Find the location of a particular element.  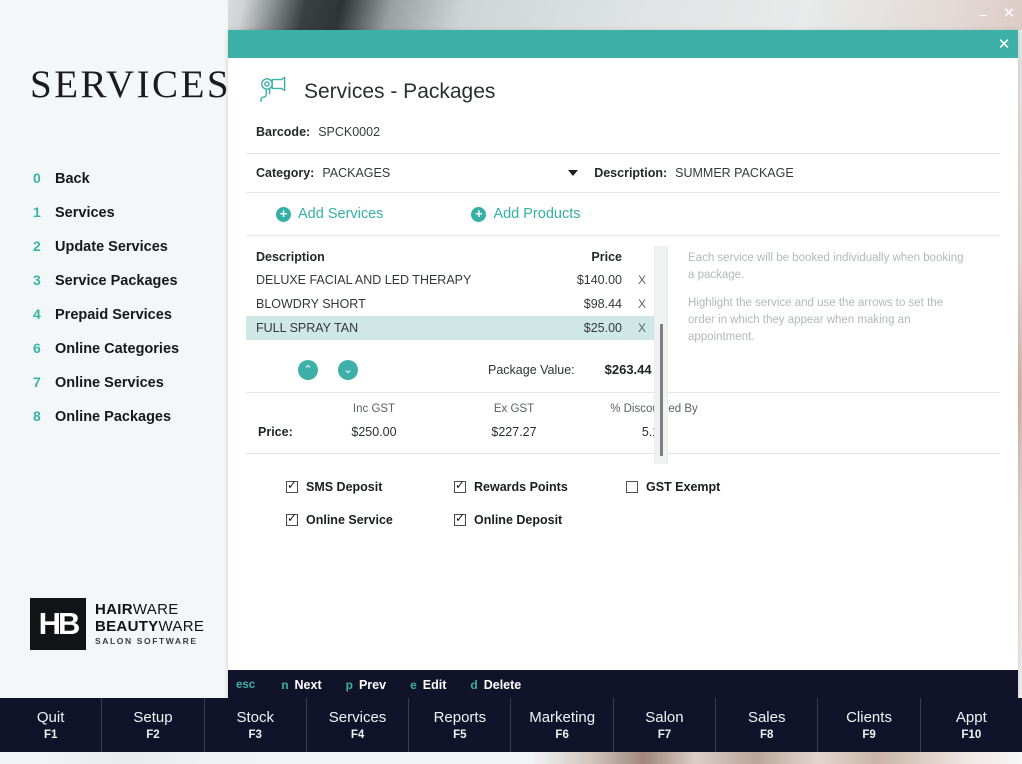

taskbar-button-marketing: Marketing F6 is located at coordinates (562, 725).